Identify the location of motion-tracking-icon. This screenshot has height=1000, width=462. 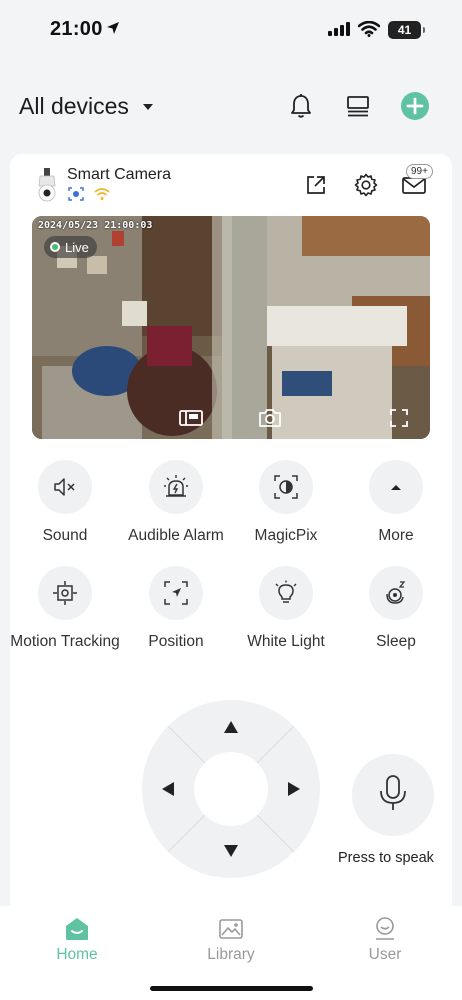
(65, 593).